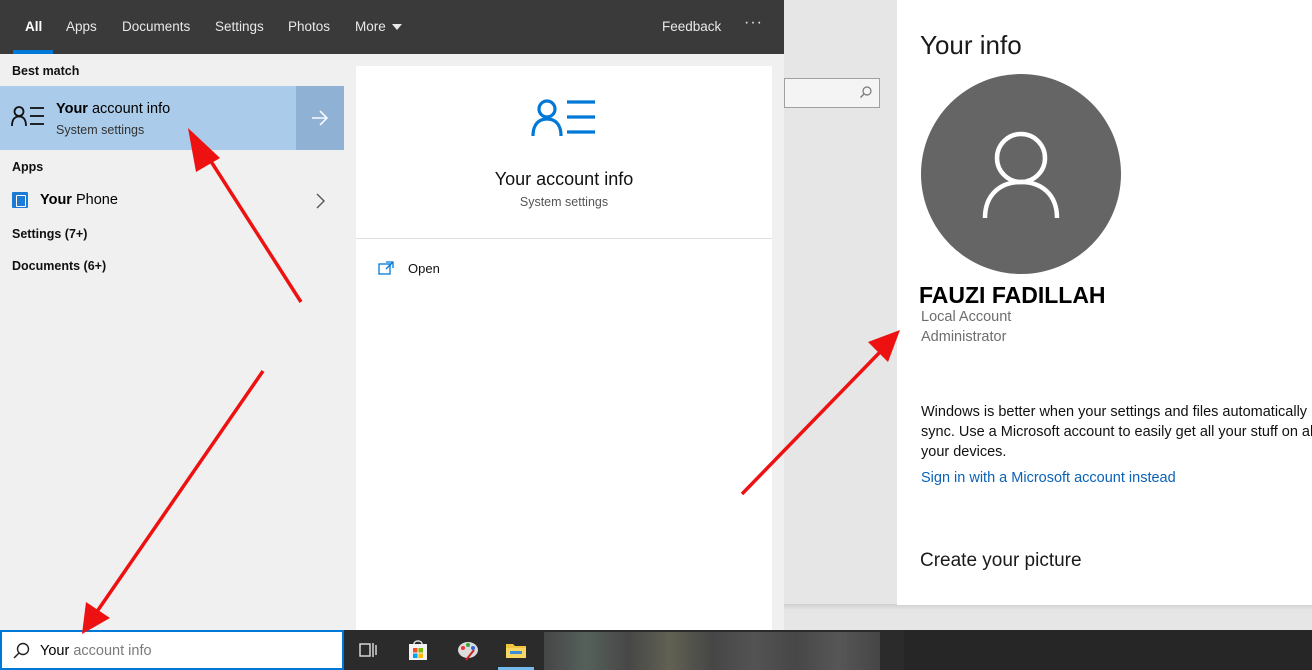 Image resolution: width=1312 pixels, height=670 pixels. I want to click on best-match-heading: Best match, so click(46, 71).